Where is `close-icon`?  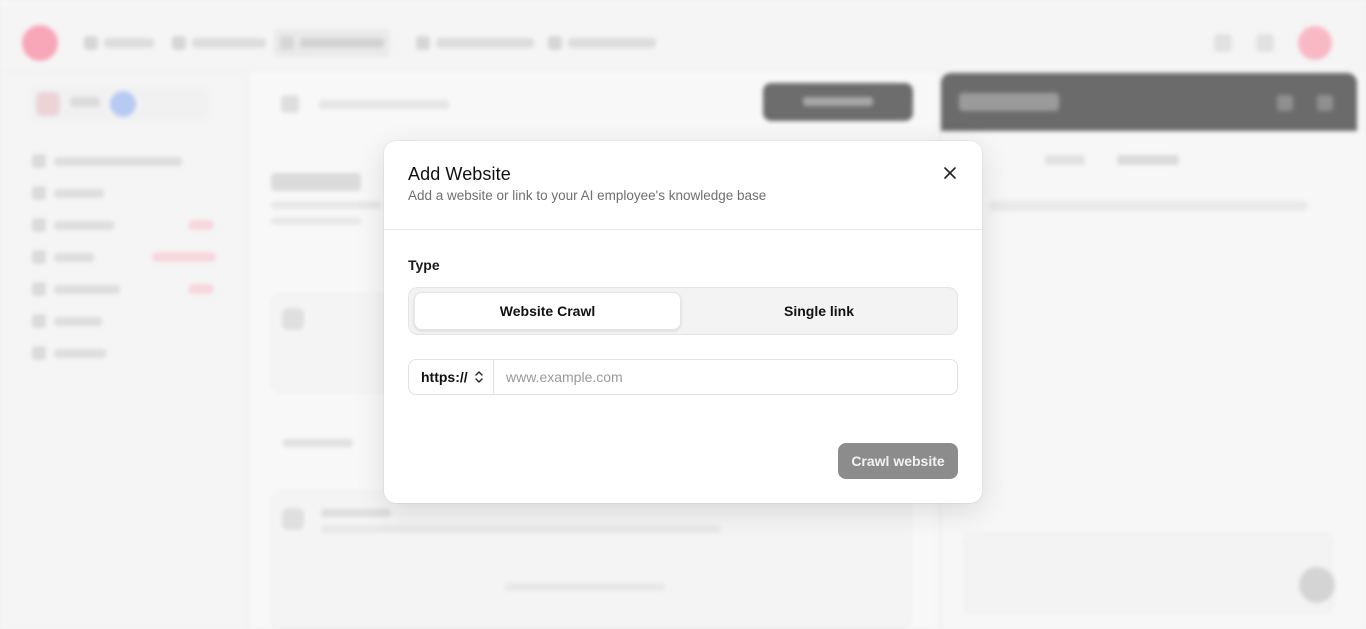
close-icon is located at coordinates (950, 173).